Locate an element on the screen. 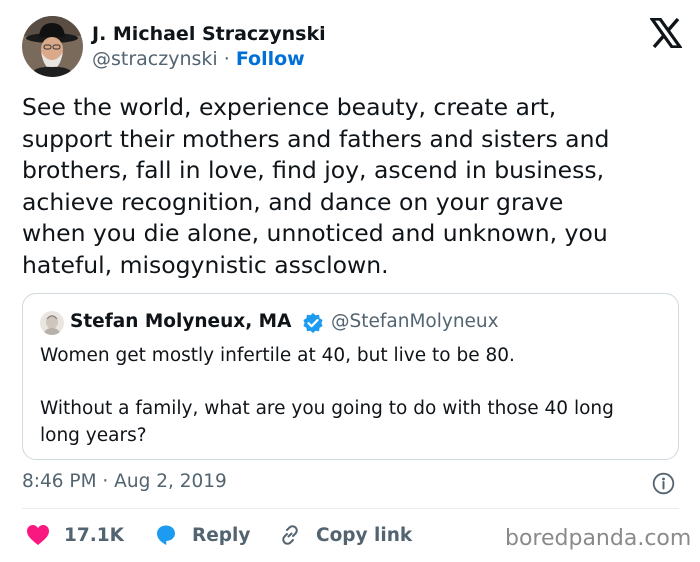 Image resolution: width=700 pixels, height=562 pixels. verified-badge-icon is located at coordinates (313, 323).